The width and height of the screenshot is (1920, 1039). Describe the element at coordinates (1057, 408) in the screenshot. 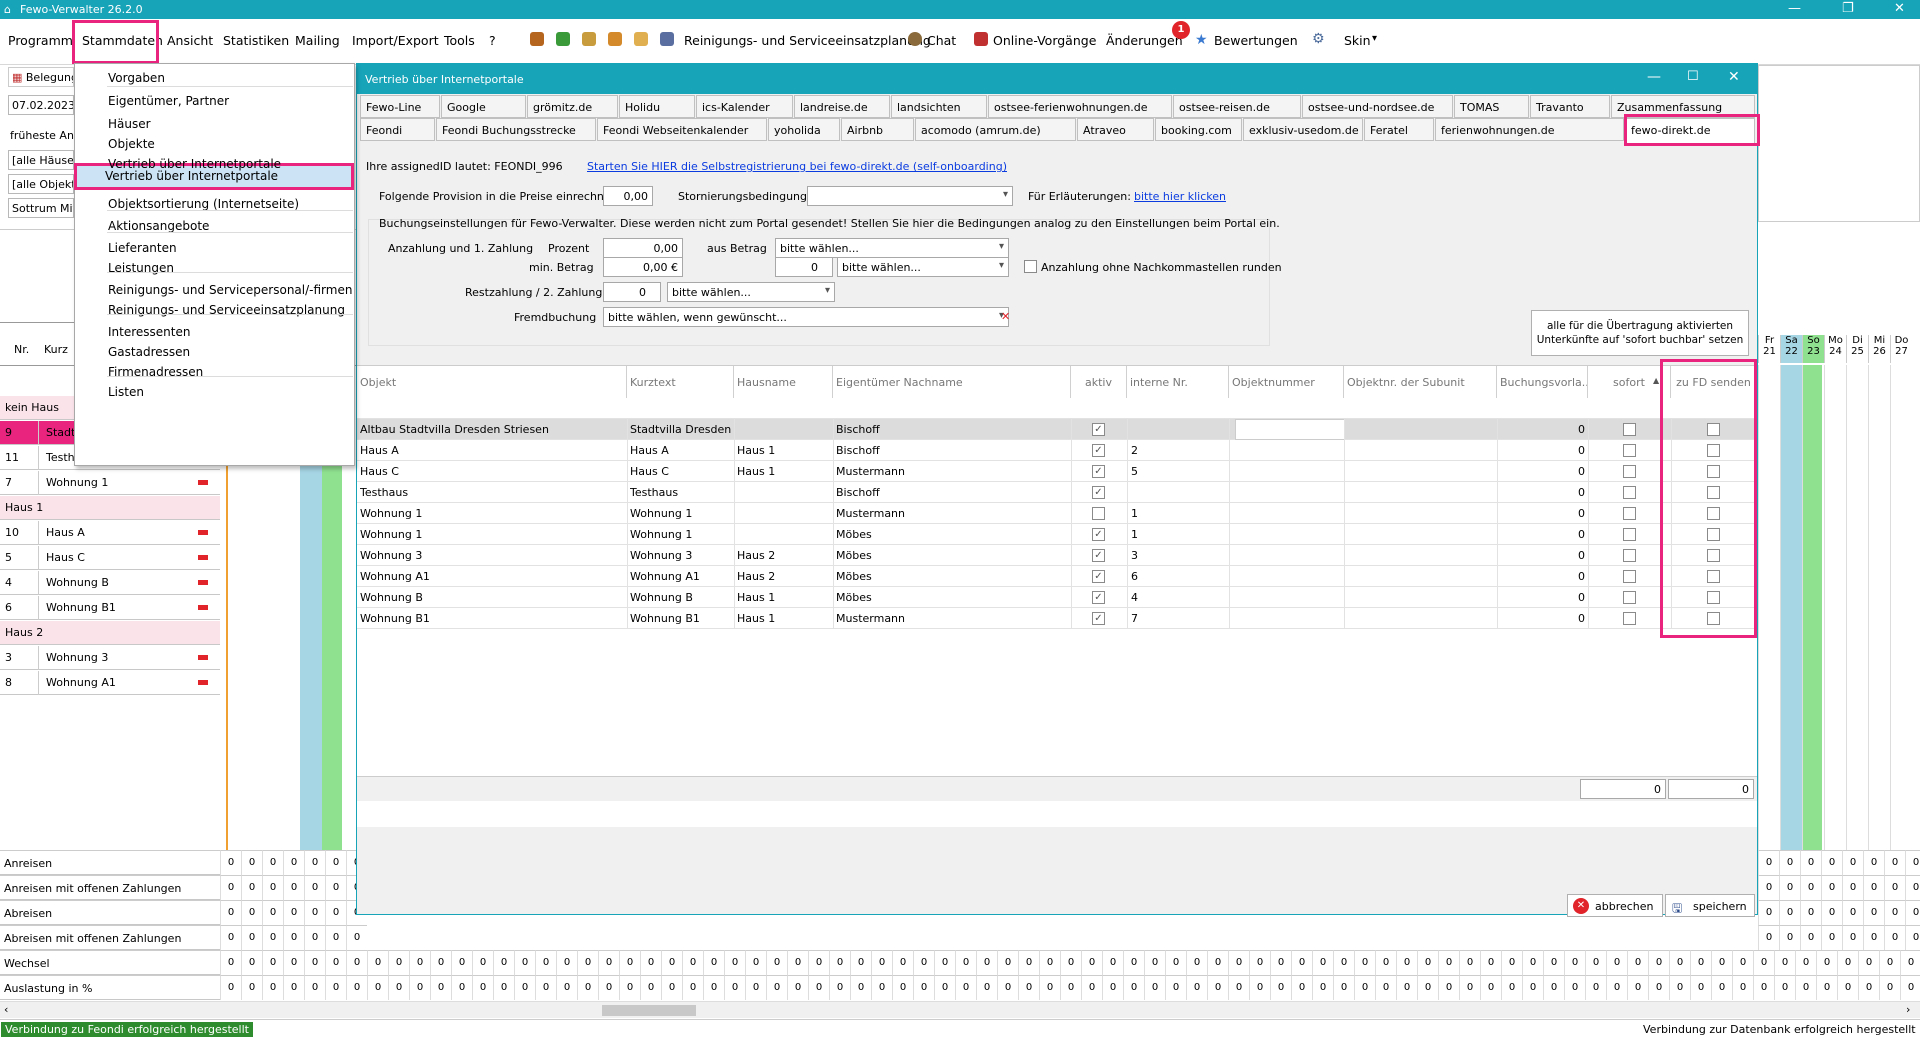

I see `filter-row` at that location.